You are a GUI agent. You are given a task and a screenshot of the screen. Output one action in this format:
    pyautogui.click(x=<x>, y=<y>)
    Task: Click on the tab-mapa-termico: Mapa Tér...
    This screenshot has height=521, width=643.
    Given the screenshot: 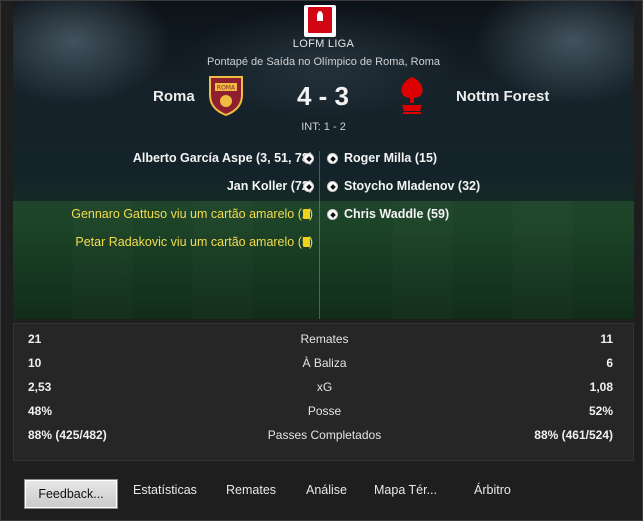 What is the action you would take?
    pyautogui.click(x=405, y=490)
    